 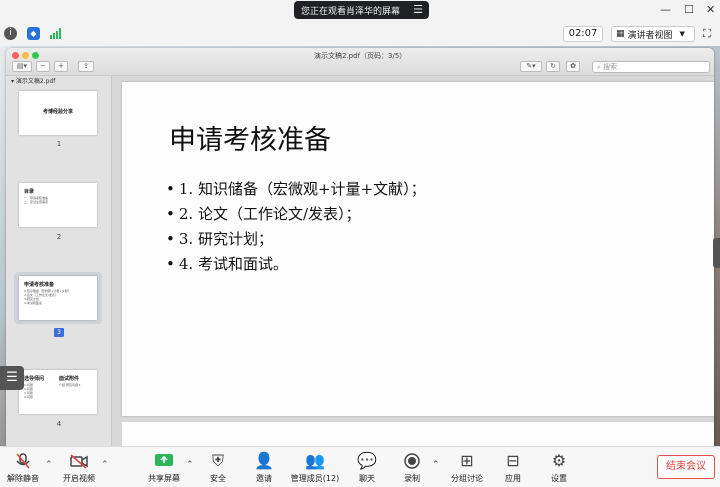 What do you see at coordinates (164, 468) in the screenshot?
I see `share-screen-button: 共享屏幕` at bounding box center [164, 468].